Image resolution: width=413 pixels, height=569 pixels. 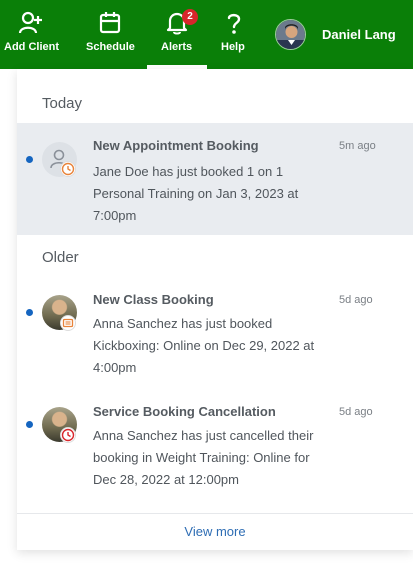 What do you see at coordinates (233, 47) in the screenshot?
I see `nav-help-label: Help` at bounding box center [233, 47].